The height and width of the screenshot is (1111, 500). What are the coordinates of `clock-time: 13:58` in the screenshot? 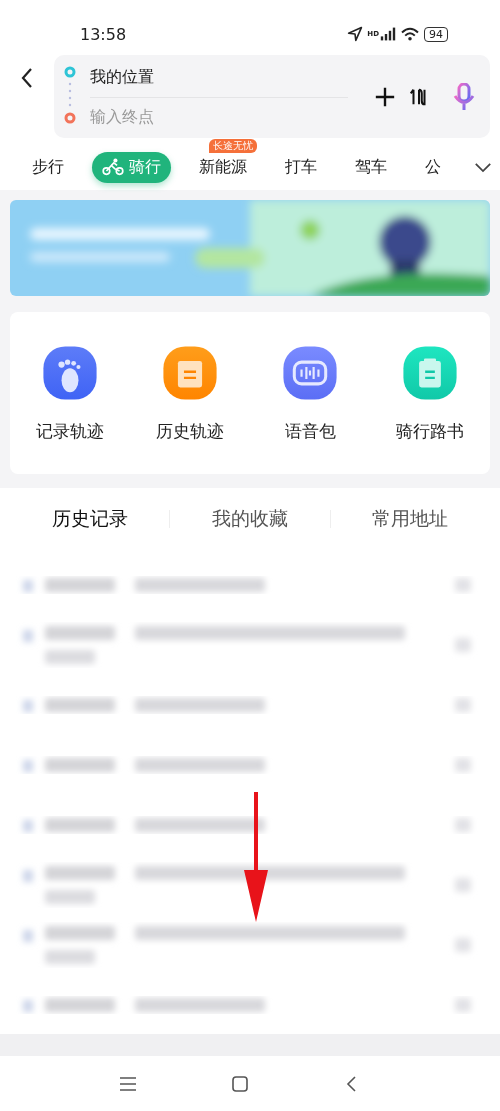 It's located at (103, 34).